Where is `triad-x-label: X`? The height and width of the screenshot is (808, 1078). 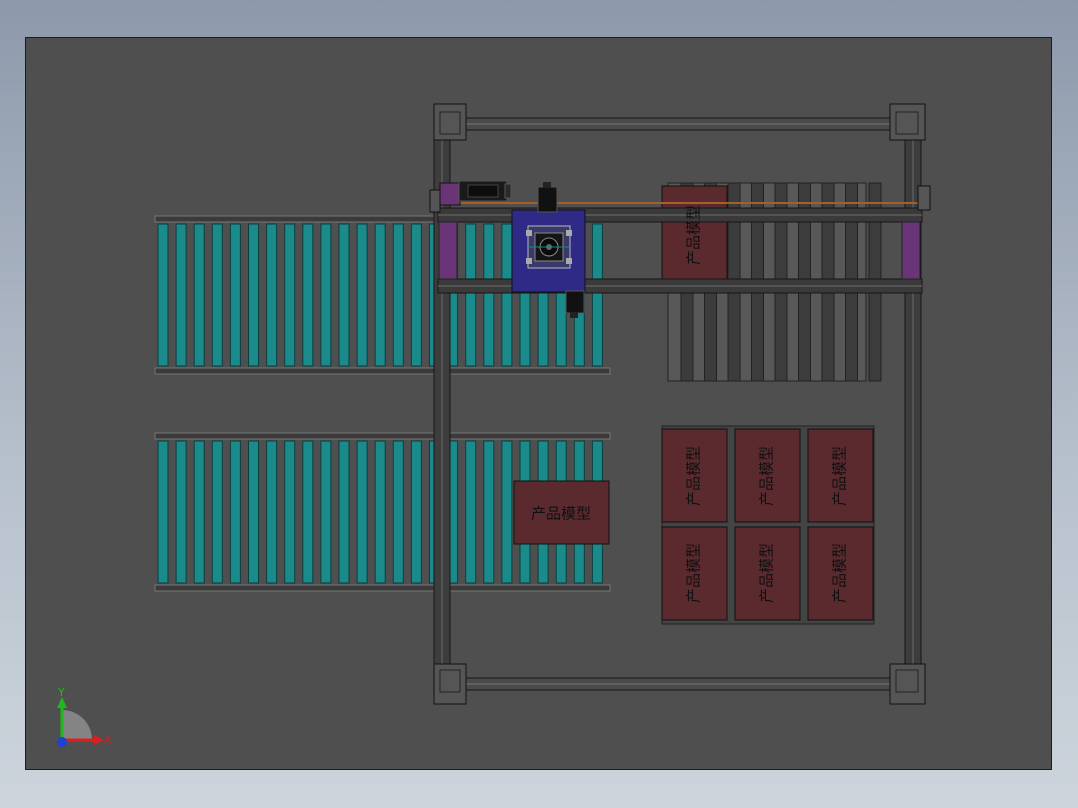 triad-x-label: X is located at coordinates (108, 739).